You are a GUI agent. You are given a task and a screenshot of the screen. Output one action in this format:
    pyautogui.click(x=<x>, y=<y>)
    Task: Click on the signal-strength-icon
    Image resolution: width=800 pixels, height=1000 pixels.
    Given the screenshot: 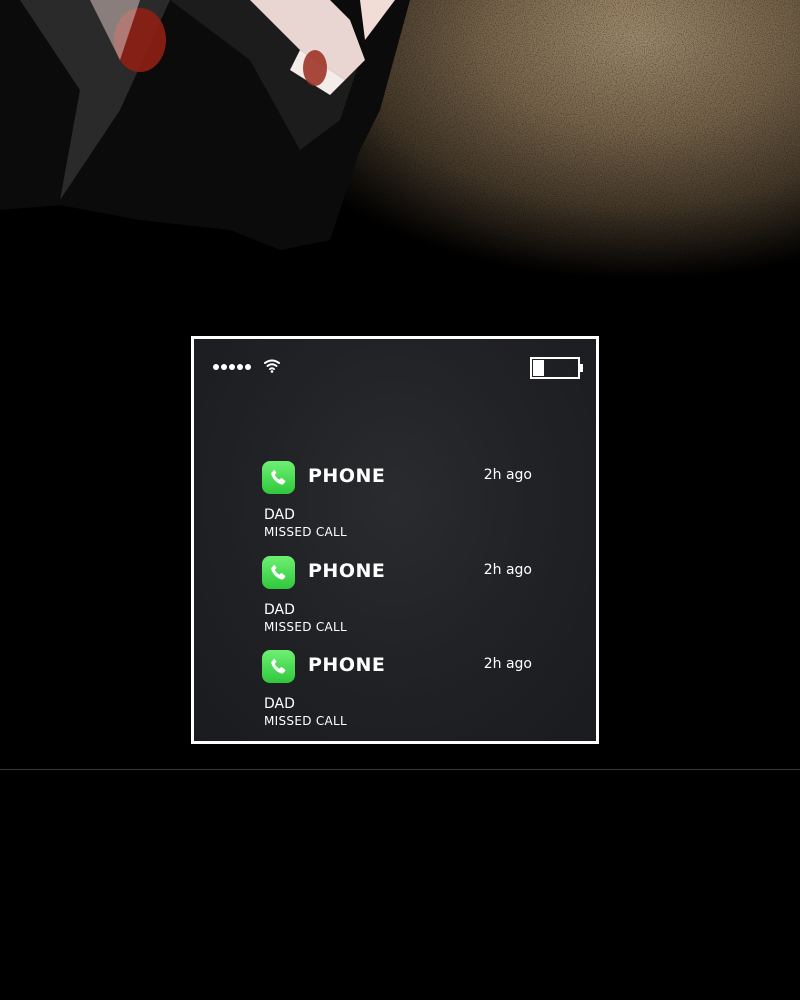 What is the action you would take?
    pyautogui.click(x=232, y=367)
    